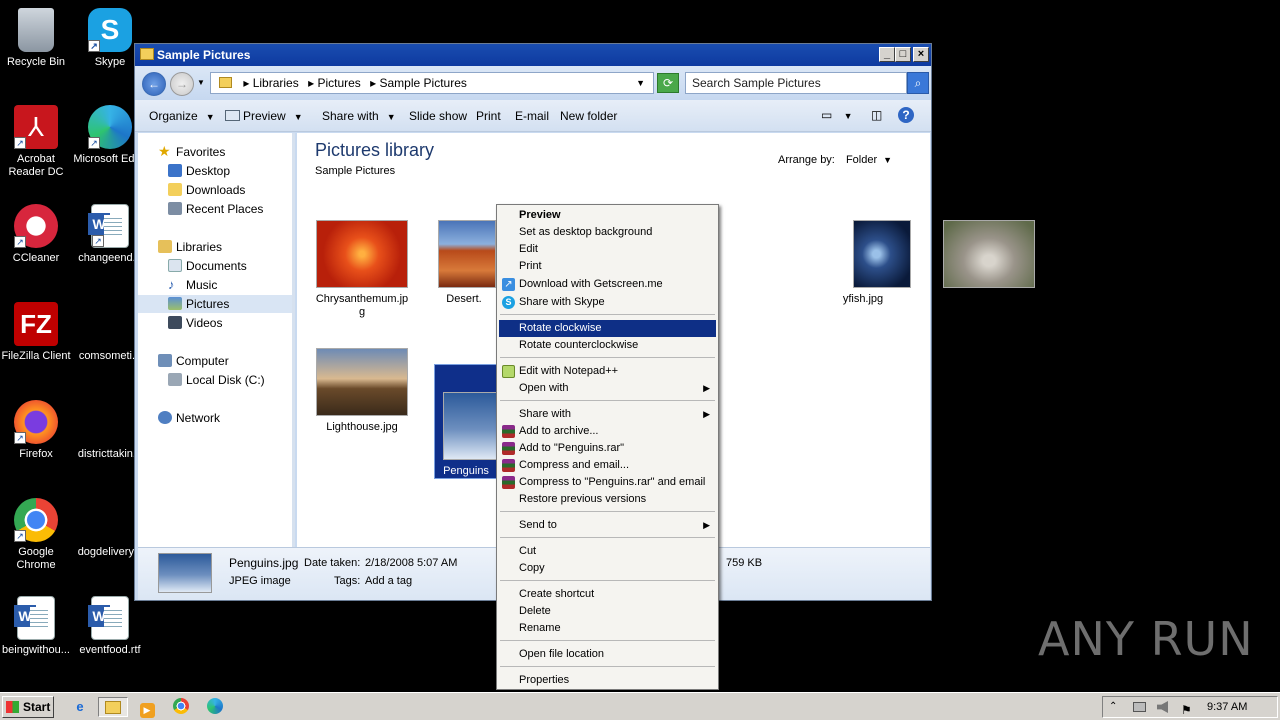 The height and width of the screenshot is (720, 1280). What do you see at coordinates (201, 82) in the screenshot?
I see `recent-pages-dropdown: ▼` at bounding box center [201, 82].